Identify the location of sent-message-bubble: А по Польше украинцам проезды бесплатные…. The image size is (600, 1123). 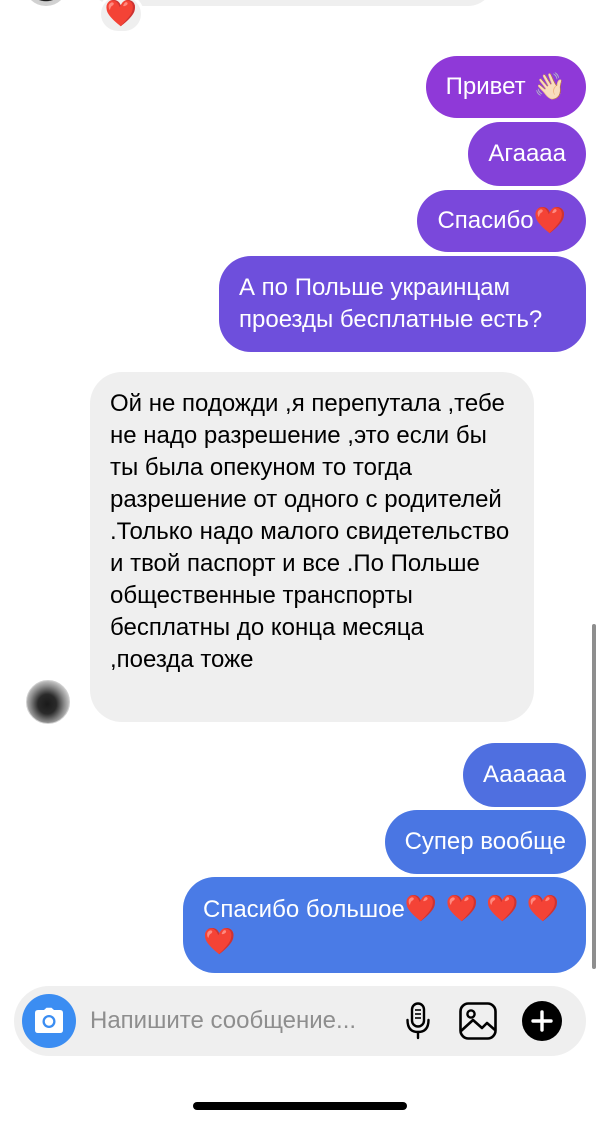
(402, 304).